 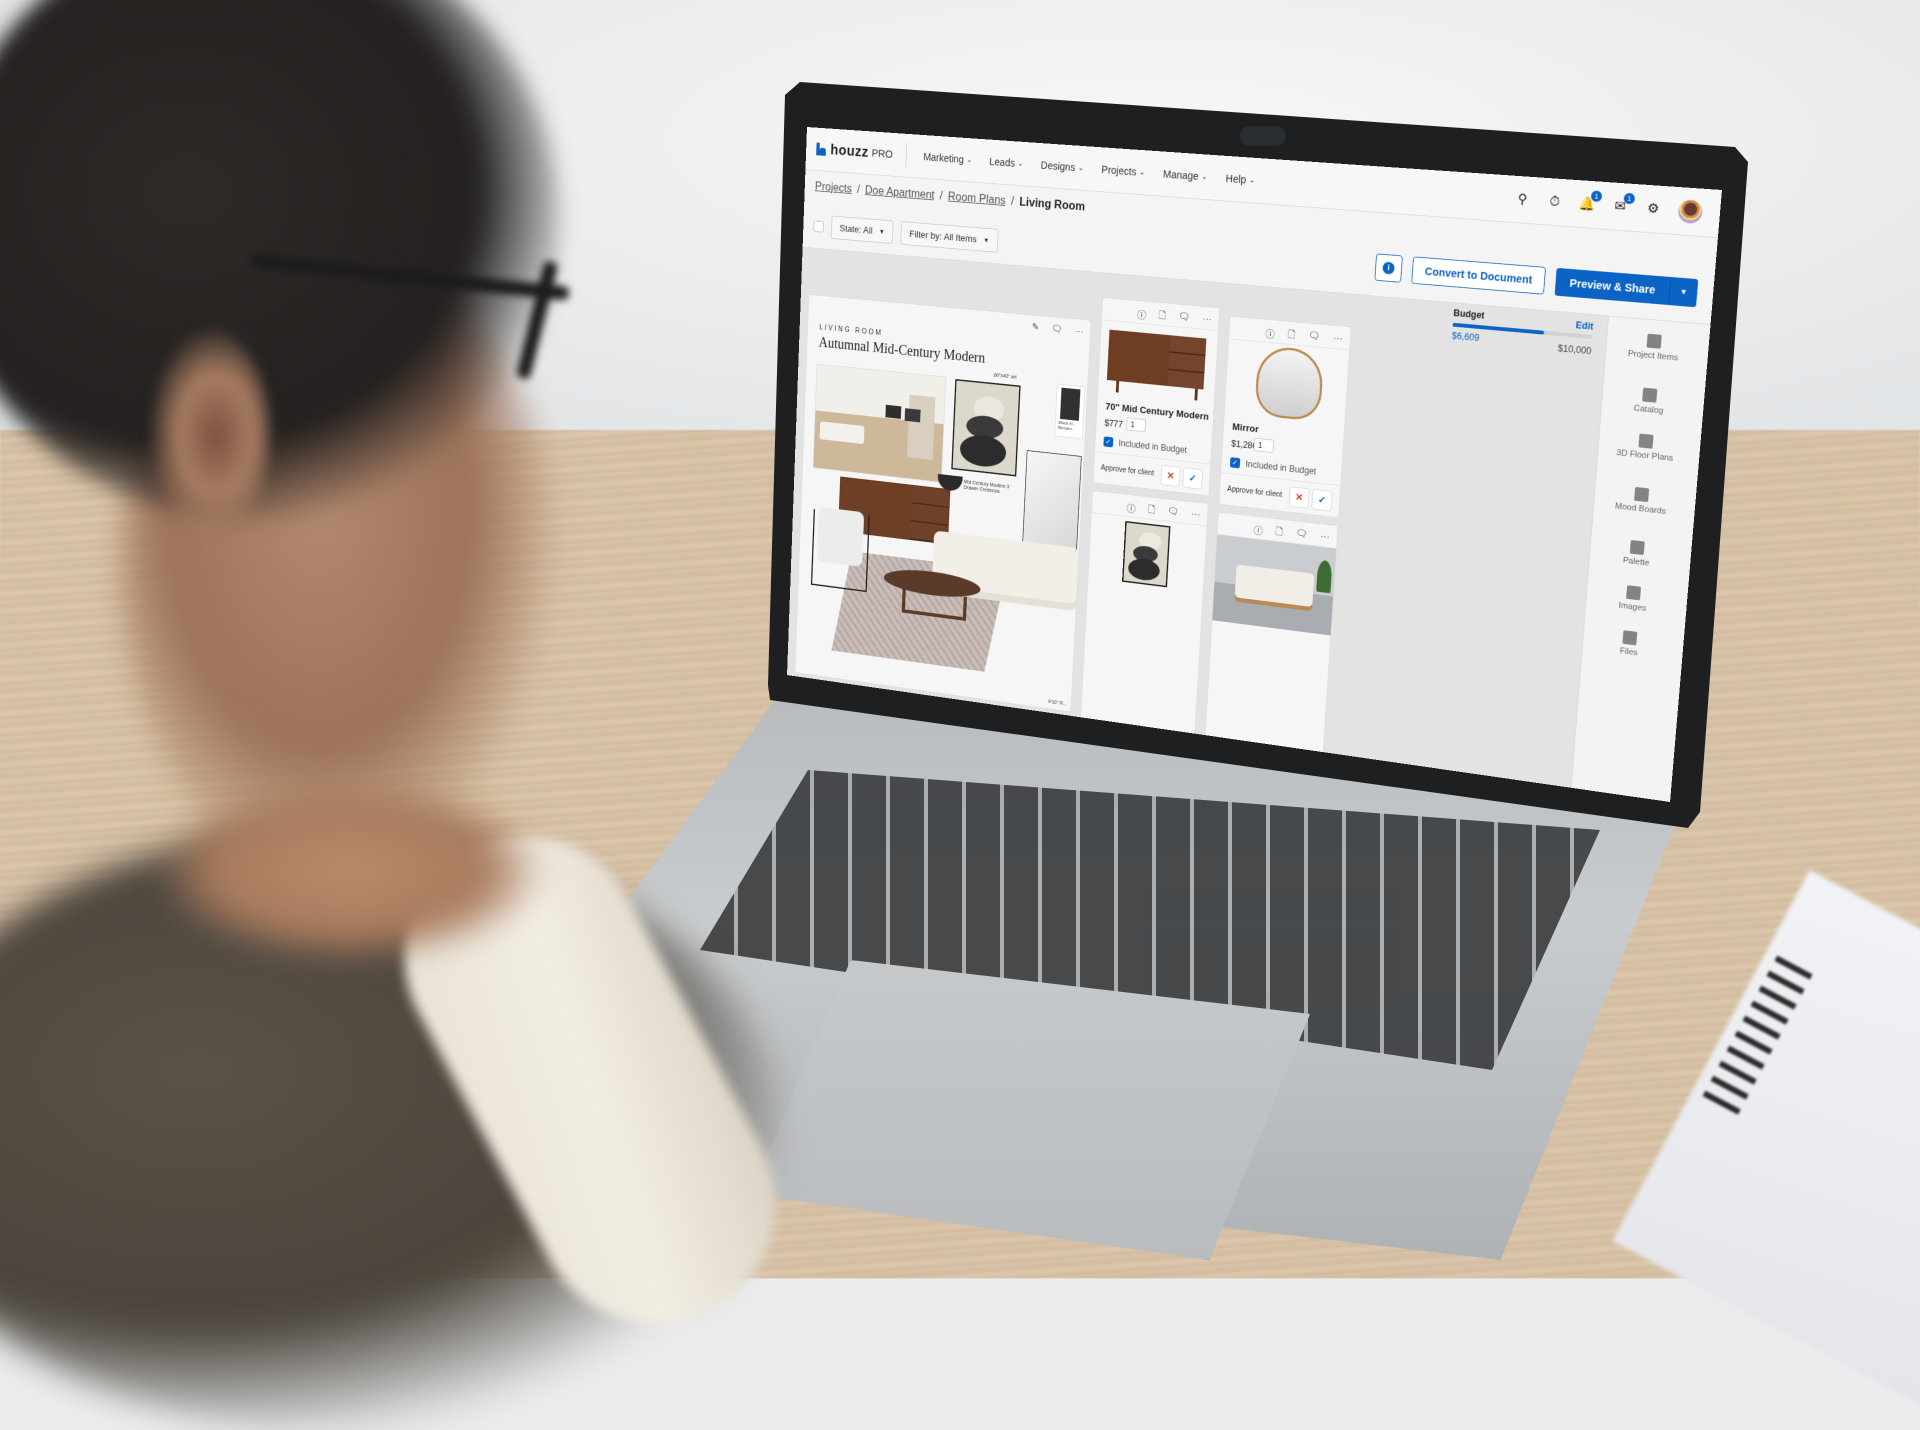 What do you see at coordinates (1630, 638) in the screenshot?
I see `files-icon` at bounding box center [1630, 638].